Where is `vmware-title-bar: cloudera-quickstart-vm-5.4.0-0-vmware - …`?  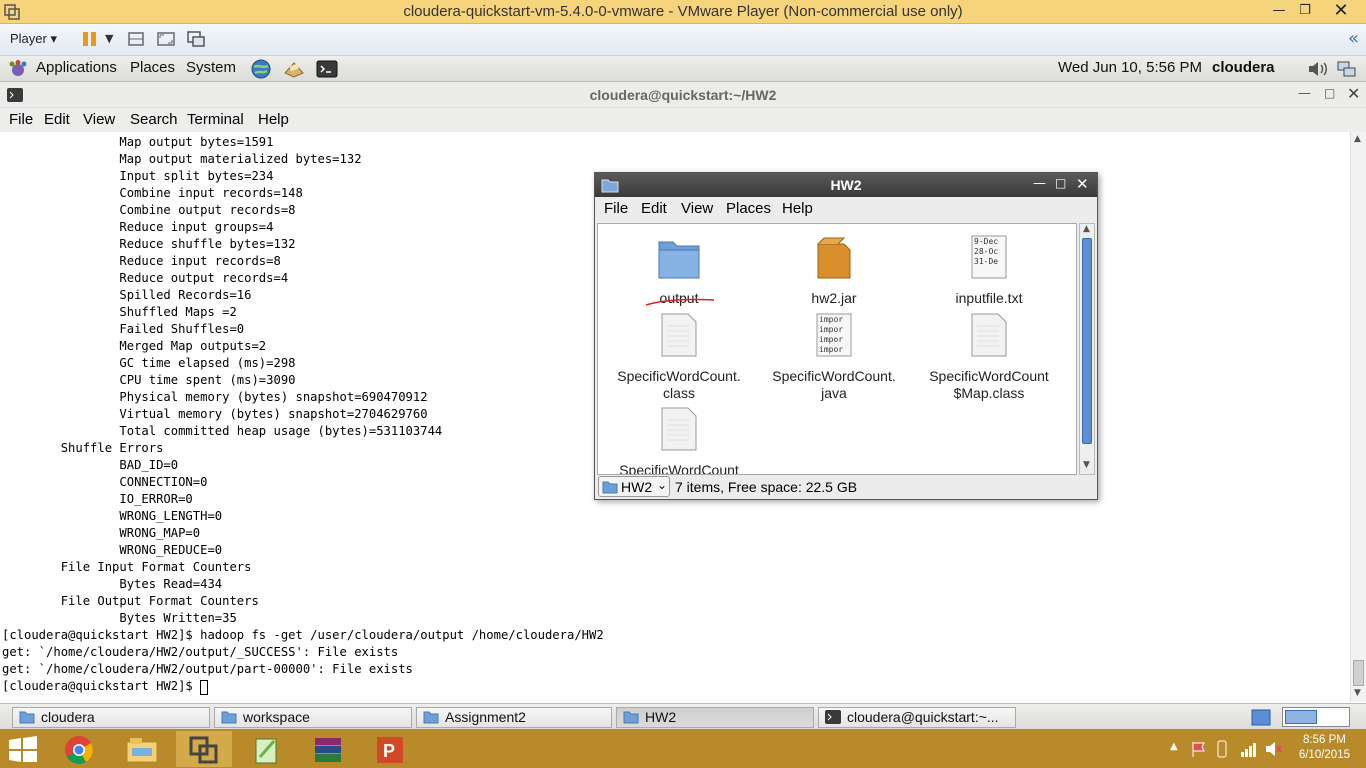
vmware-title-bar: cloudera-quickstart-vm-5.4.0-0-vmware - … is located at coordinates (683, 12).